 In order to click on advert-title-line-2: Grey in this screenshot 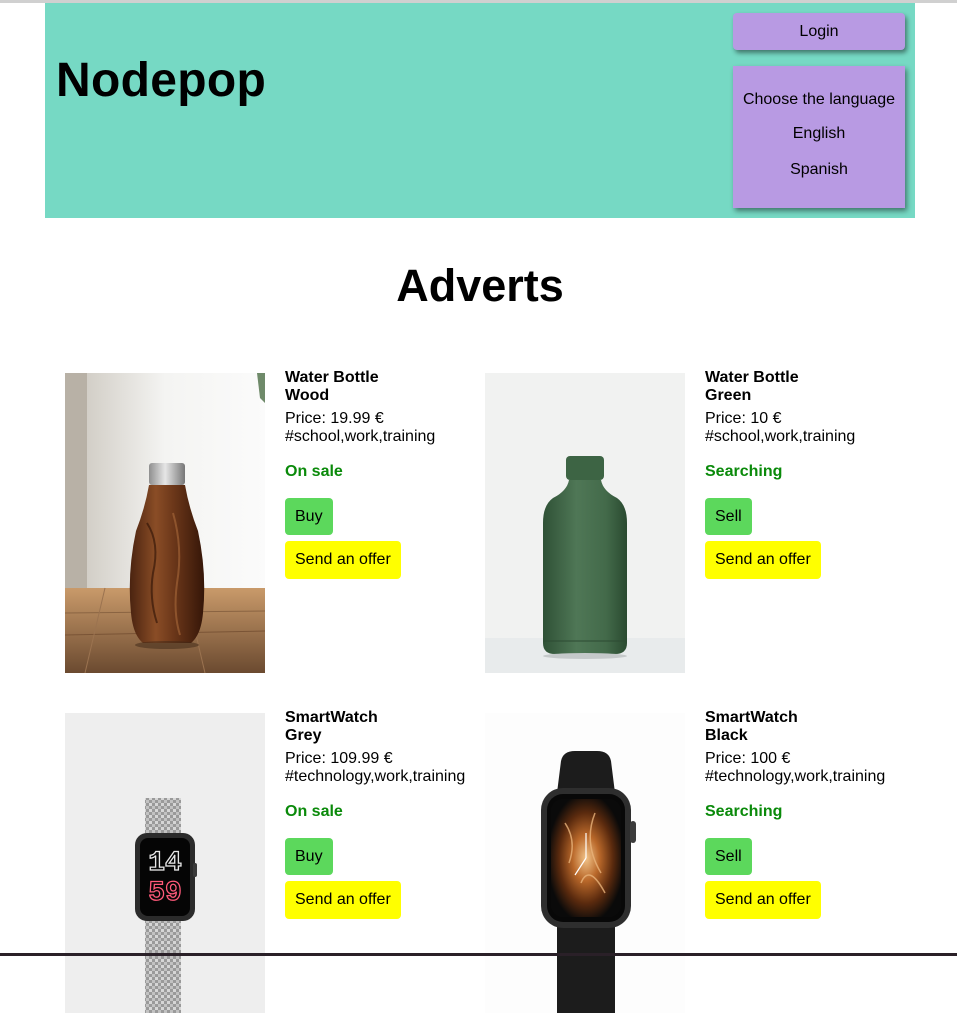, I will do `click(303, 735)`.